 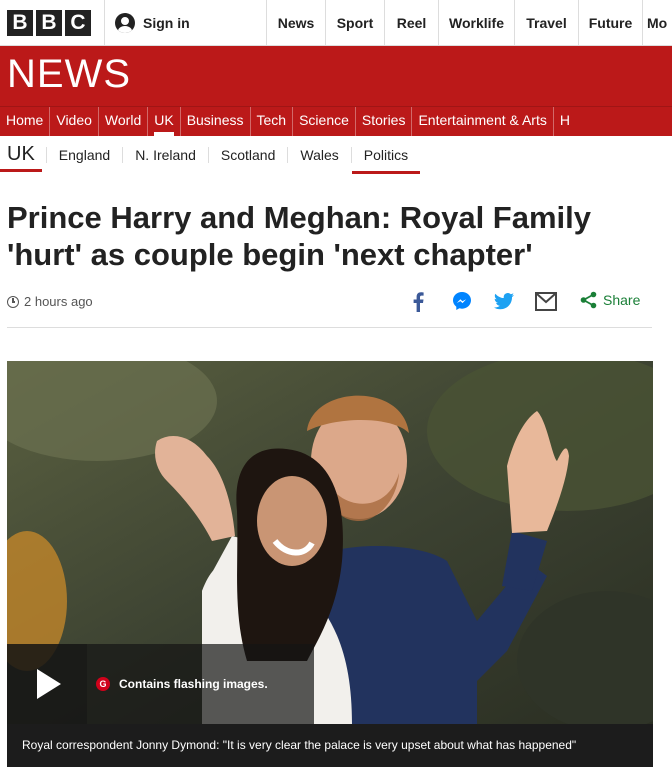 I want to click on top-nav-reel: Reel, so click(x=411, y=23).